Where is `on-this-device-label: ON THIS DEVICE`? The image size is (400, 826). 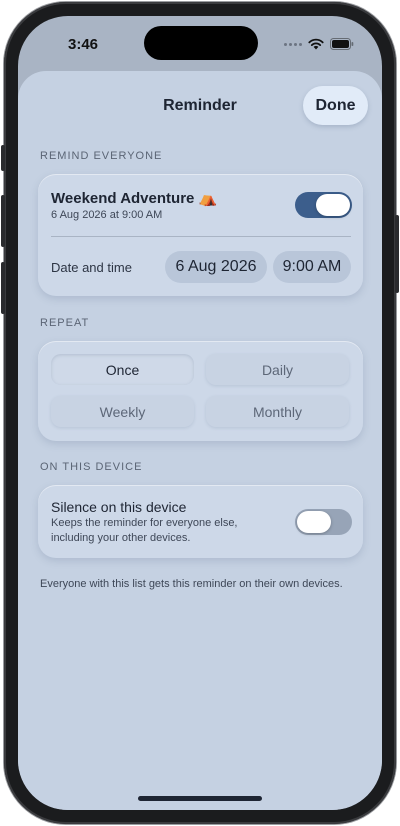 on-this-device-label: ON THIS DEVICE is located at coordinates (91, 467).